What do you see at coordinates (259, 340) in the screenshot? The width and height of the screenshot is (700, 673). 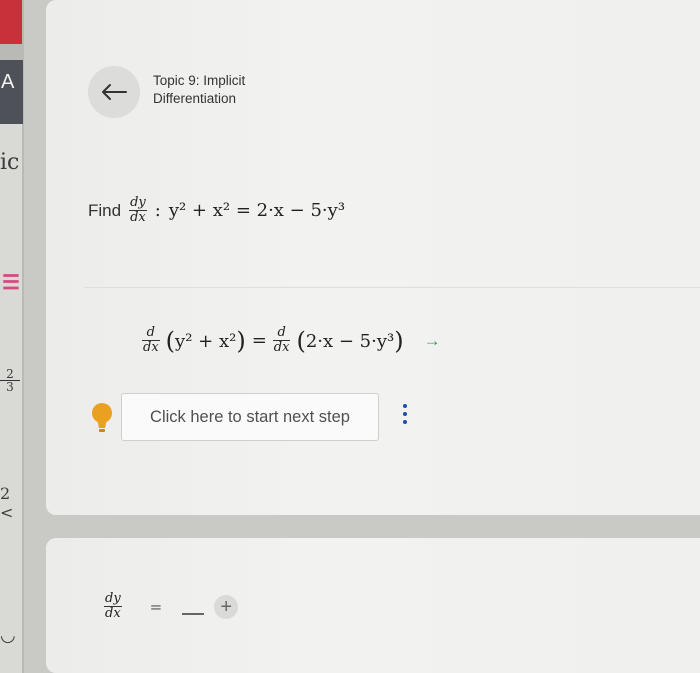 I see `step-equals: =` at bounding box center [259, 340].